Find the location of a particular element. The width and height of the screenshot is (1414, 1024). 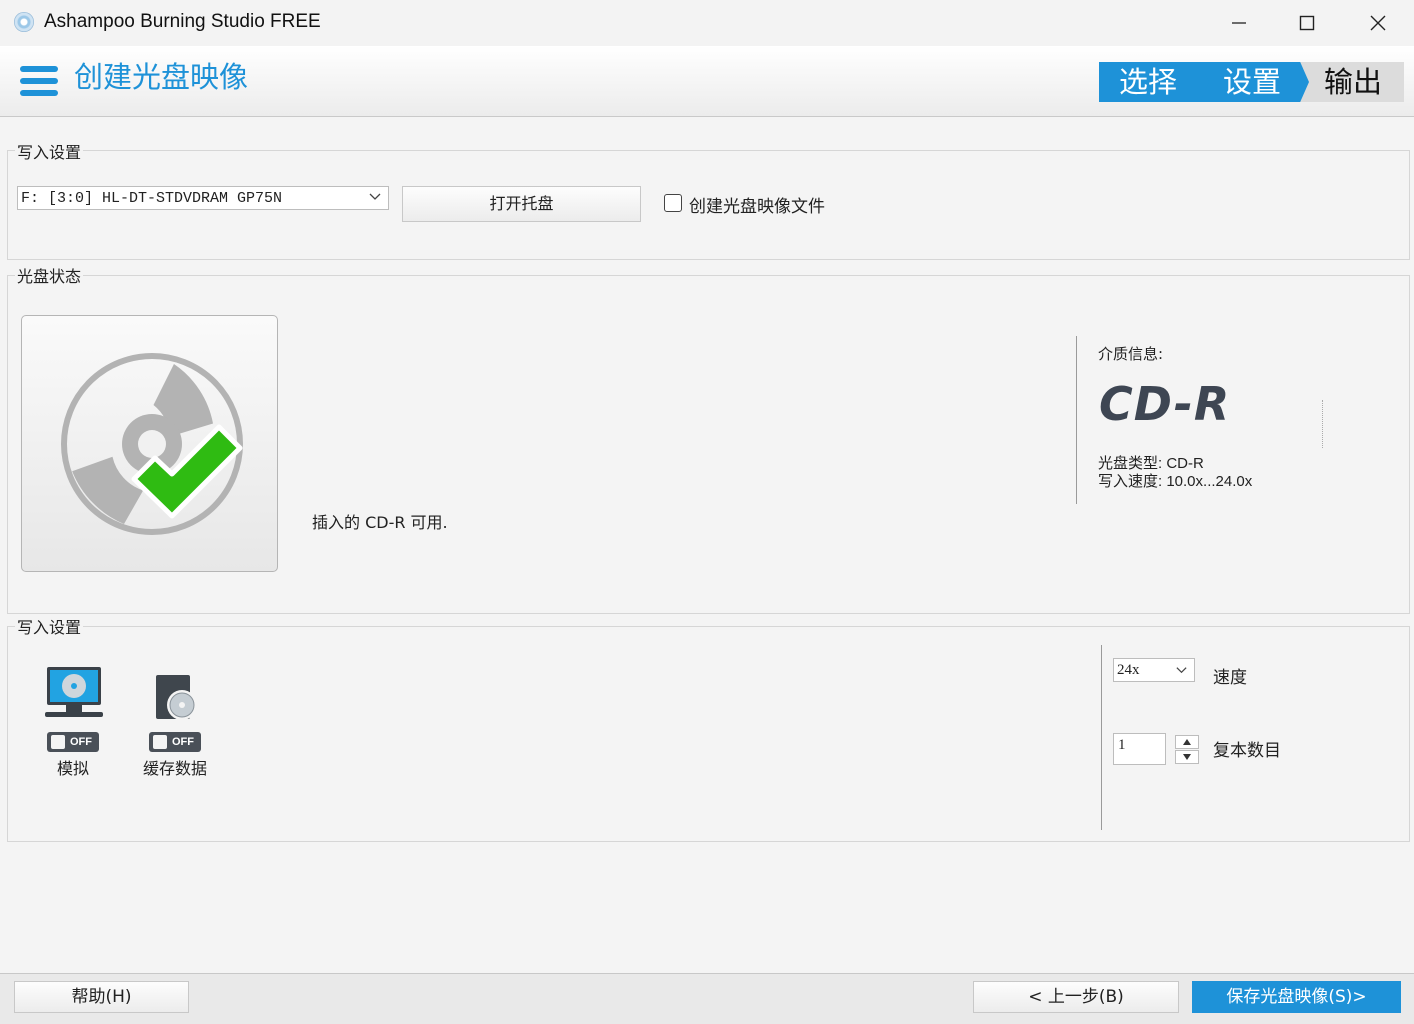

disc-status-panel is located at coordinates (149, 443).